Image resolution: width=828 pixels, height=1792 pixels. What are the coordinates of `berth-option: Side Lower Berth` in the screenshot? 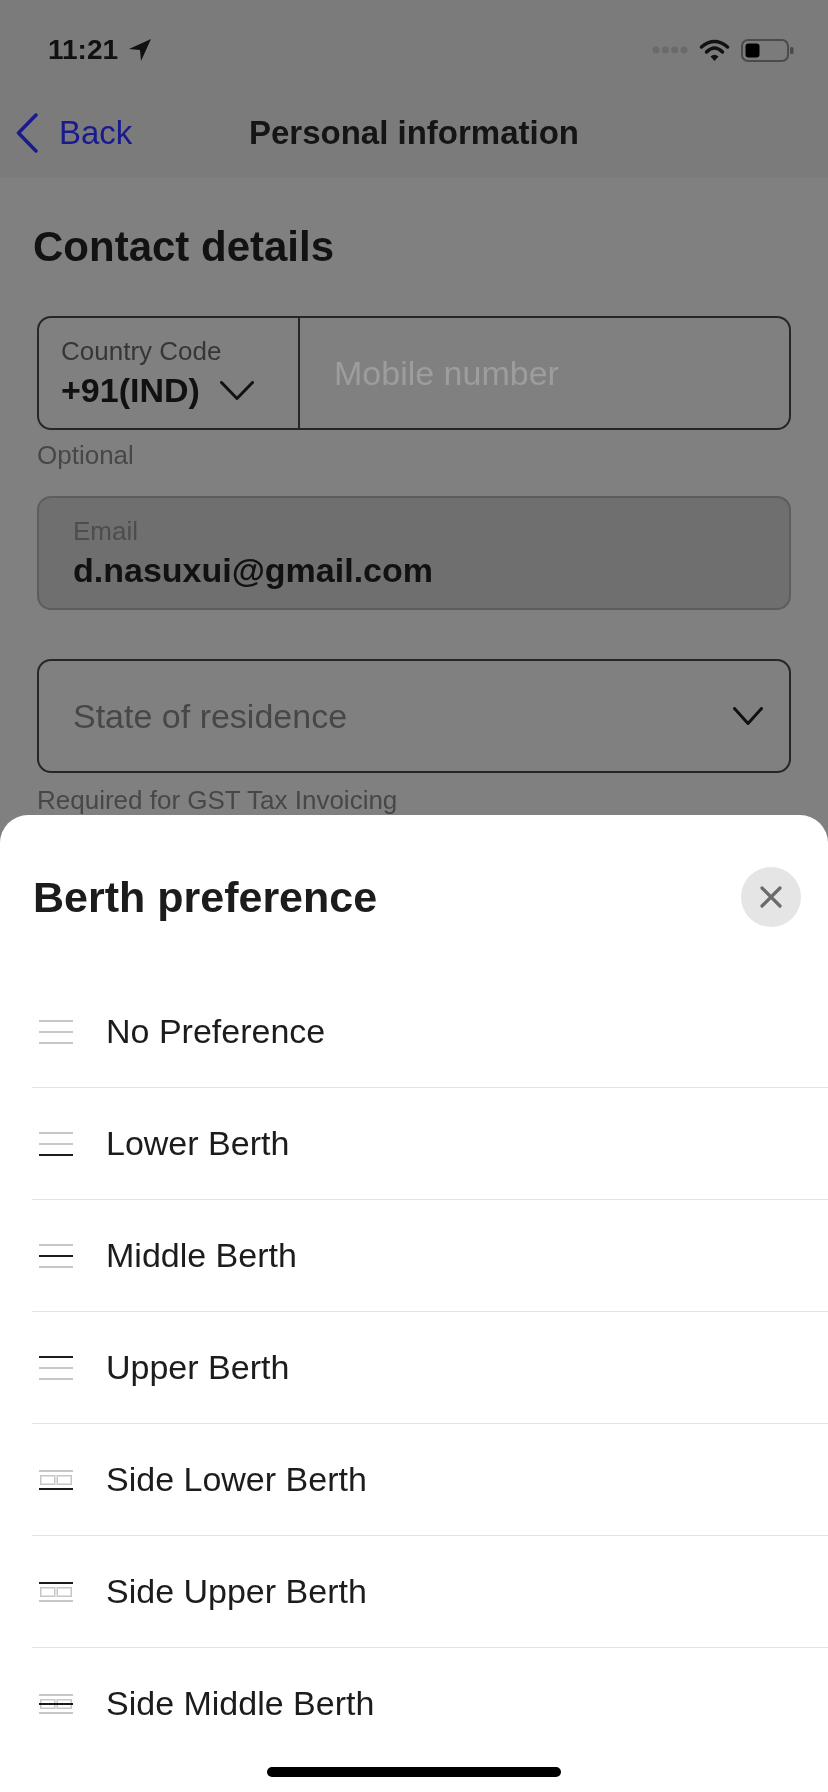 It's located at (430, 1480).